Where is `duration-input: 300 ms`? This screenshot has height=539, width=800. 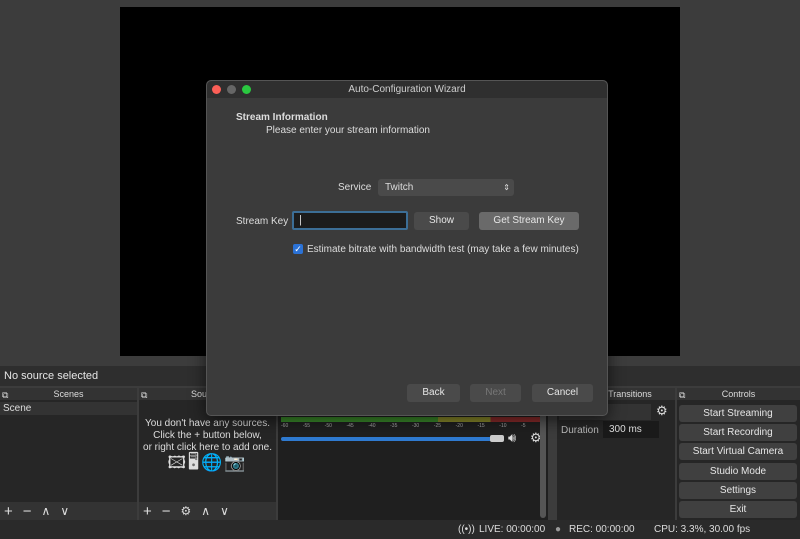 duration-input: 300 ms is located at coordinates (631, 429).